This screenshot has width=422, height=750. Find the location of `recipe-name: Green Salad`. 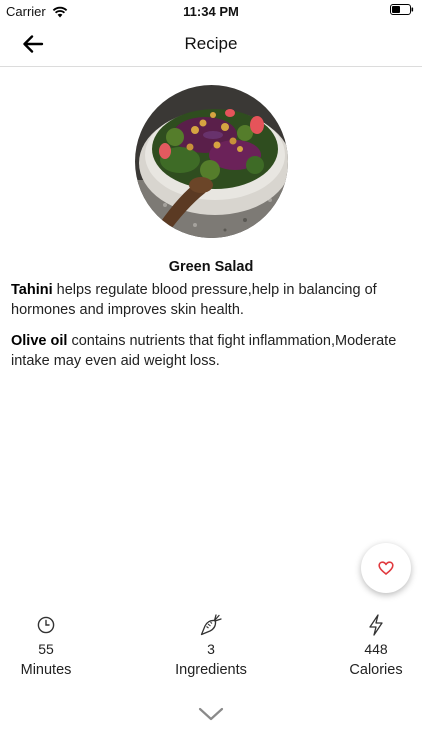

recipe-name: Green Salad is located at coordinates (211, 267).